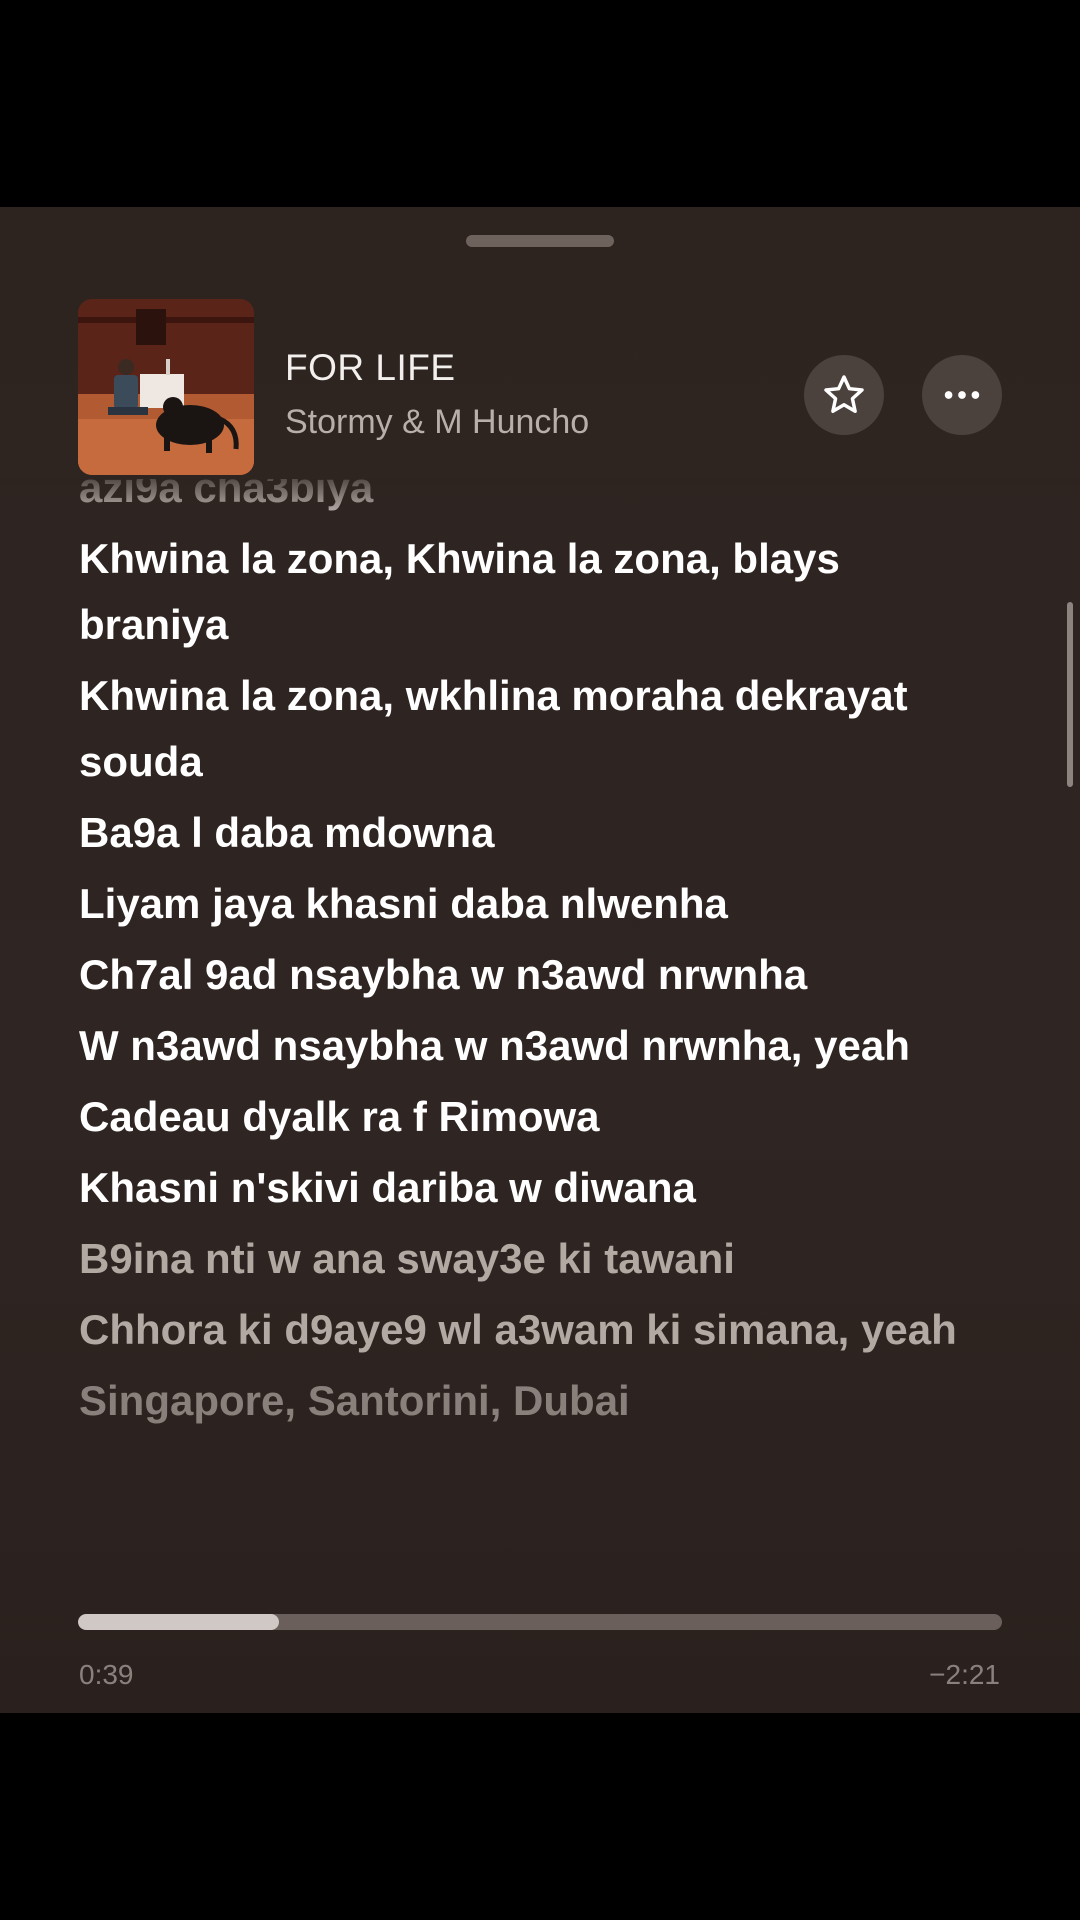  What do you see at coordinates (529, 1188) in the screenshot?
I see `lyric-line: Khasni n'skivi dariba w diwana` at bounding box center [529, 1188].